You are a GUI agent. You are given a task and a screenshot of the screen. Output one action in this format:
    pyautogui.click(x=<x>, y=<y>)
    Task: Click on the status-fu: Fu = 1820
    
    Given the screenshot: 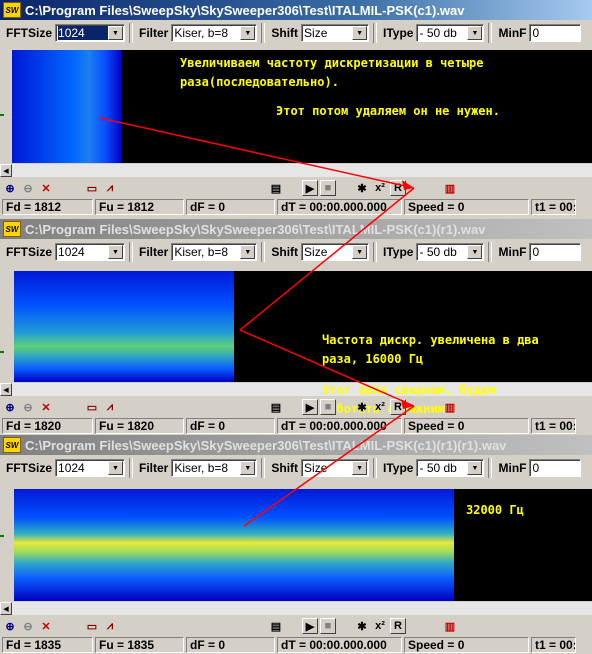 What is the action you would take?
    pyautogui.click(x=139, y=426)
    